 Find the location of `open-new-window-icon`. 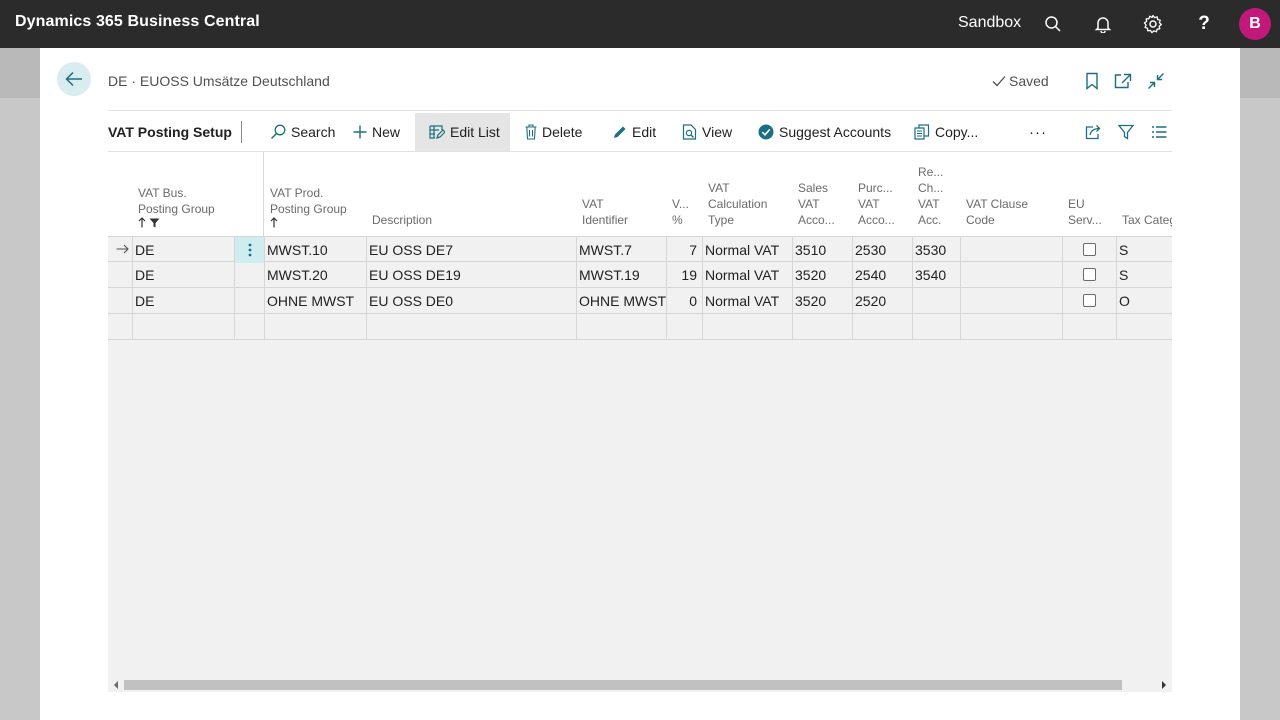

open-new-window-icon is located at coordinates (1123, 81).